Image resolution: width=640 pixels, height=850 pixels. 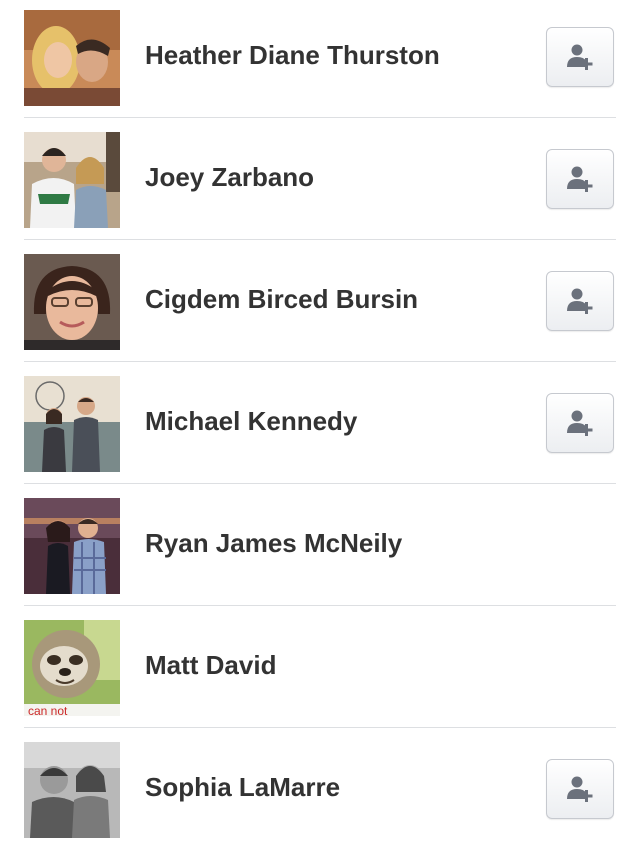 What do you see at coordinates (251, 421) in the screenshot?
I see `person-name: Michael Kennedy` at bounding box center [251, 421].